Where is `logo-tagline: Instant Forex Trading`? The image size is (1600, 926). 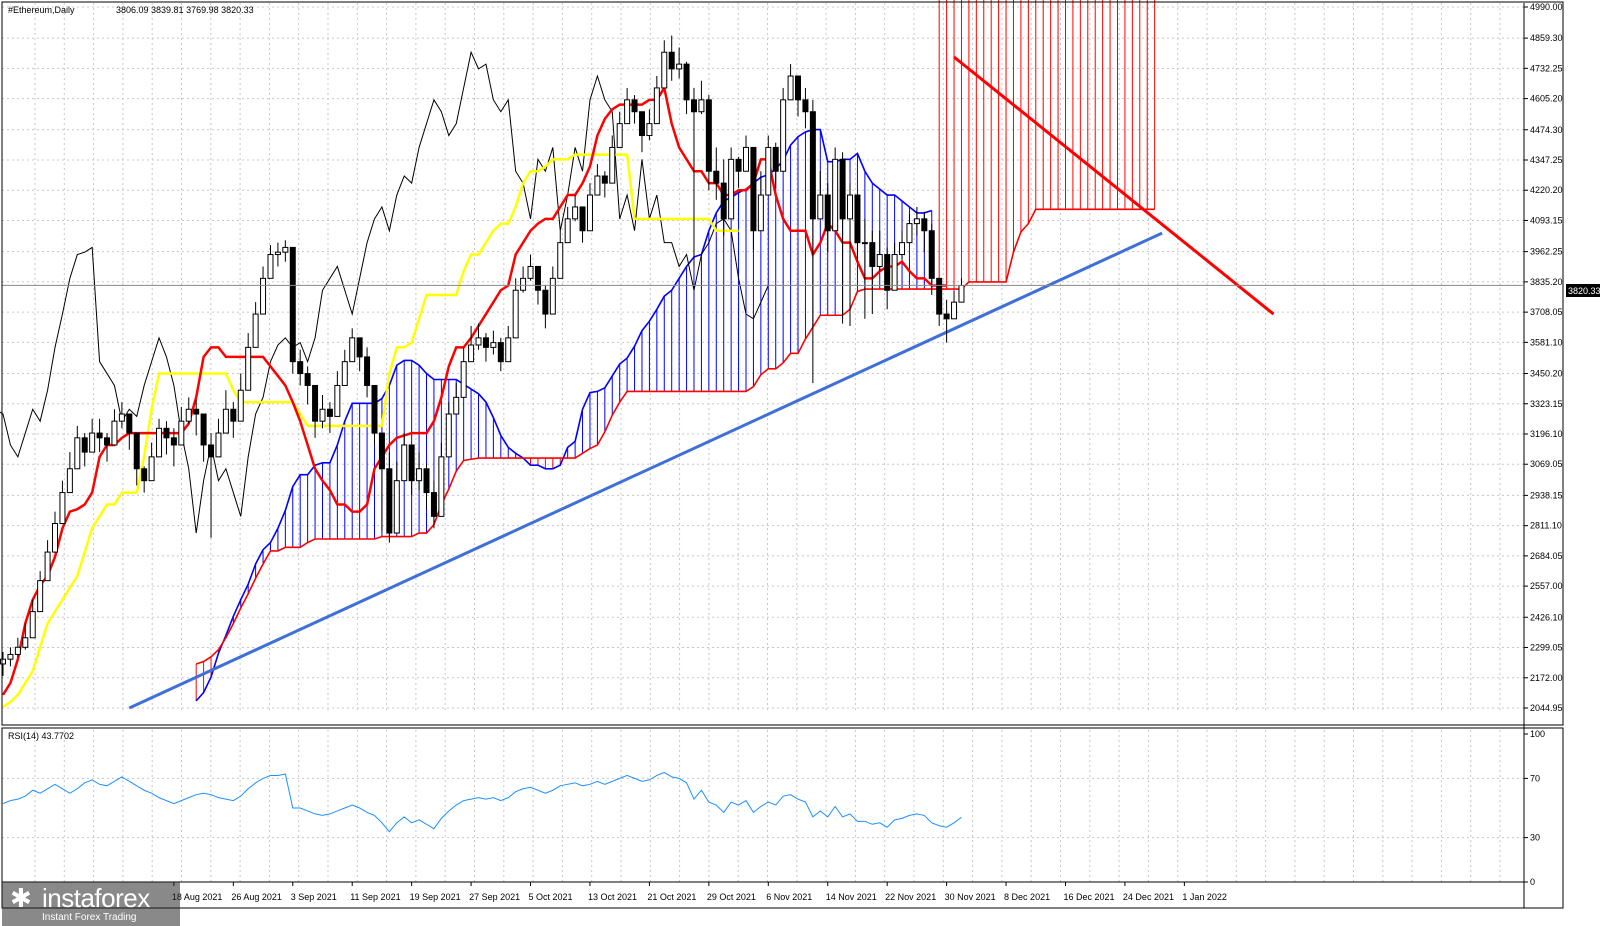 logo-tagline: Instant Forex Trading is located at coordinates (89, 917).